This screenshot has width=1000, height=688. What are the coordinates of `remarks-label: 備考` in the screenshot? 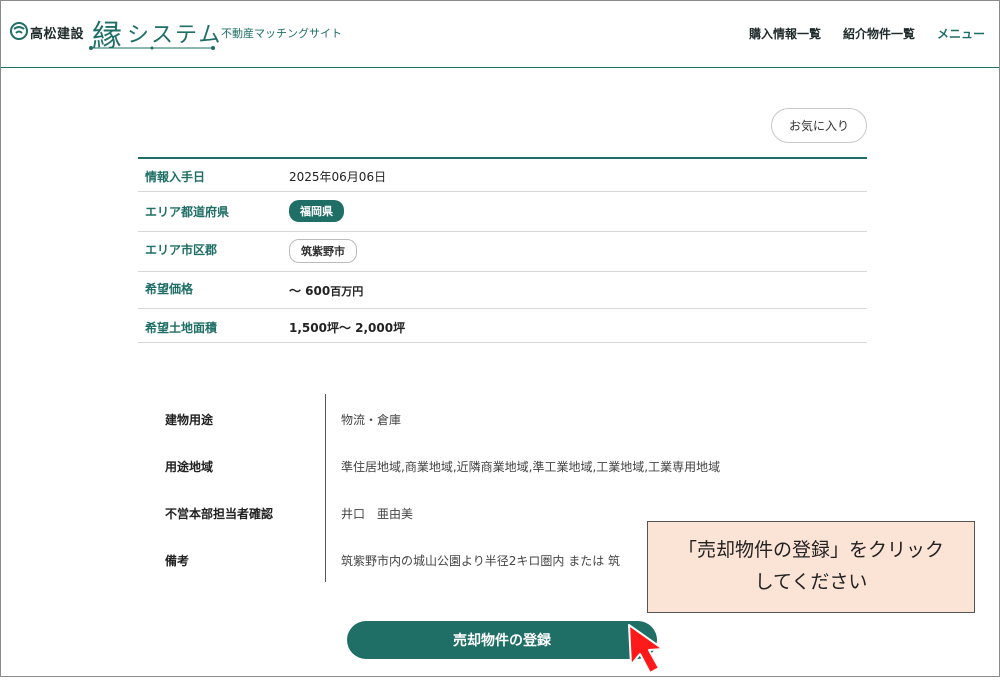 It's located at (177, 561).